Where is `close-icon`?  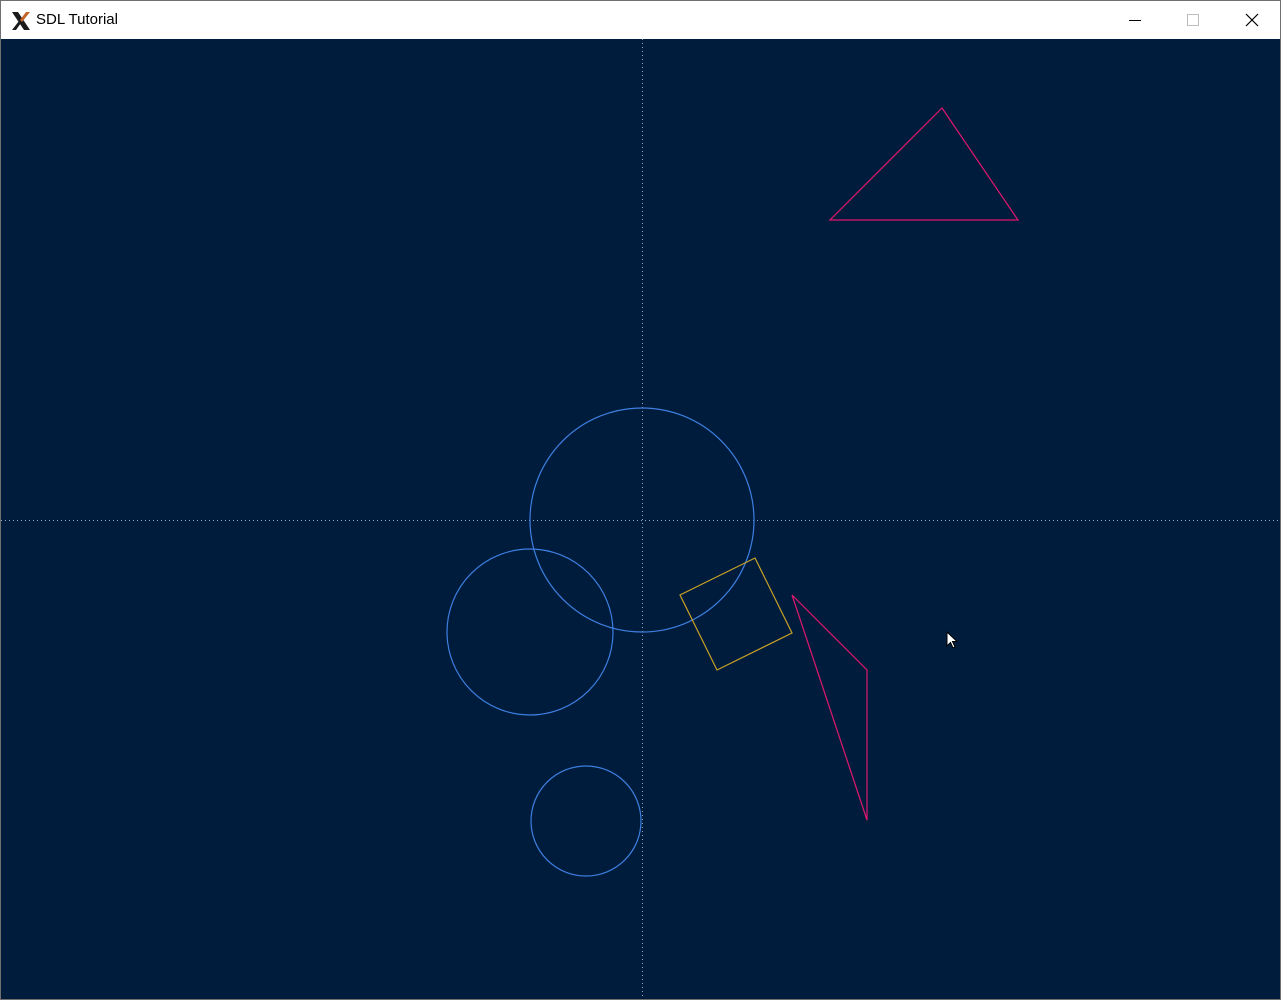 close-icon is located at coordinates (1252, 20).